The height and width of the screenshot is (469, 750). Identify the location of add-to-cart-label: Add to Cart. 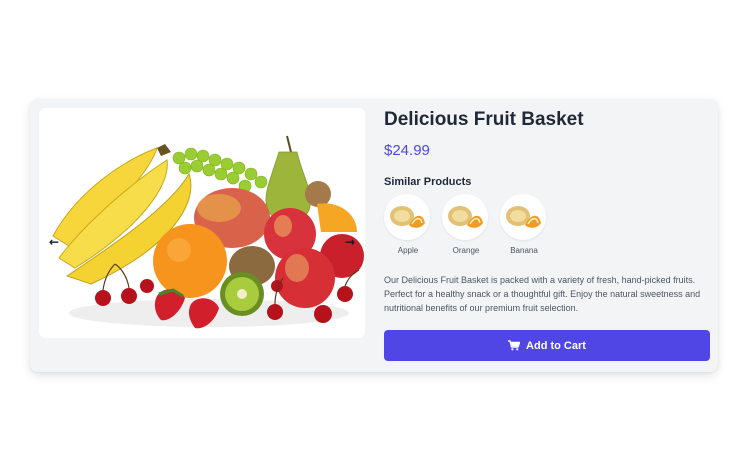
(556, 345).